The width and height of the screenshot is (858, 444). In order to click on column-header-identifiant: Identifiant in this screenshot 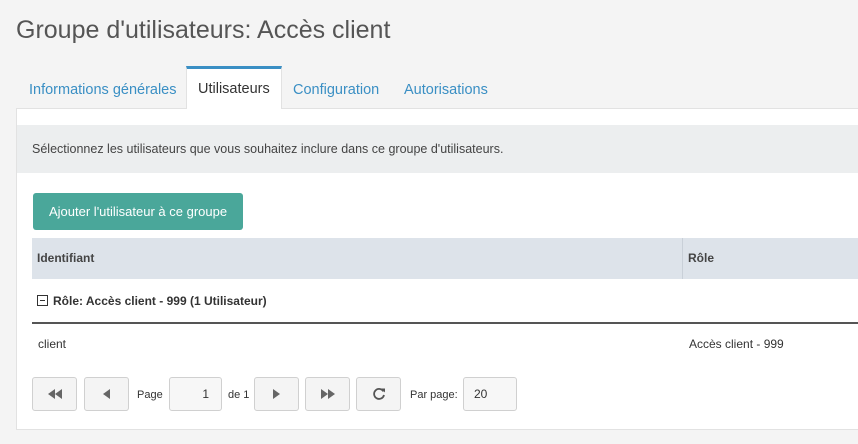, I will do `click(65, 258)`.